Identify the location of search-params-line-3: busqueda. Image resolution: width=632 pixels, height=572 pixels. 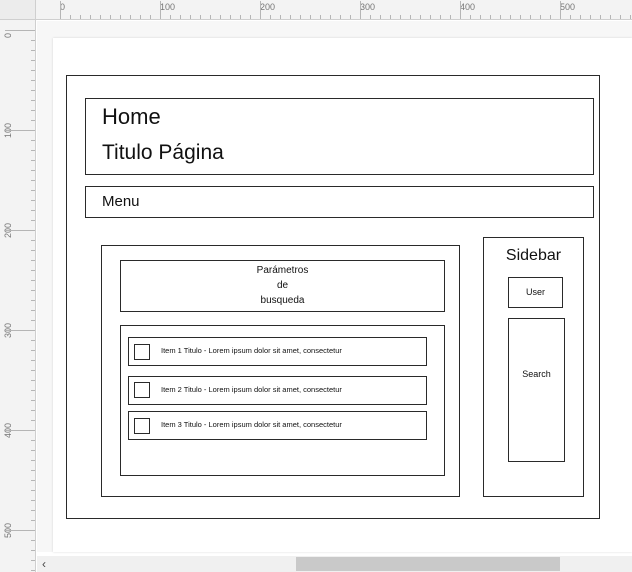
(282, 300).